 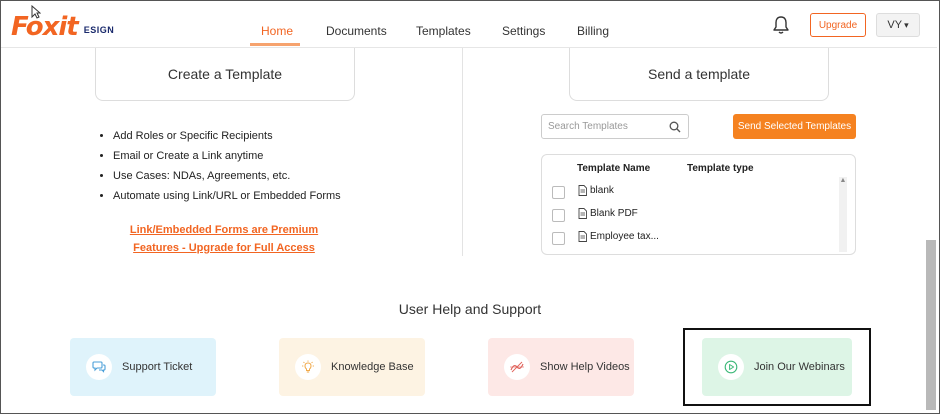 I want to click on chevron-down-icon: ▾, so click(x=906, y=24).